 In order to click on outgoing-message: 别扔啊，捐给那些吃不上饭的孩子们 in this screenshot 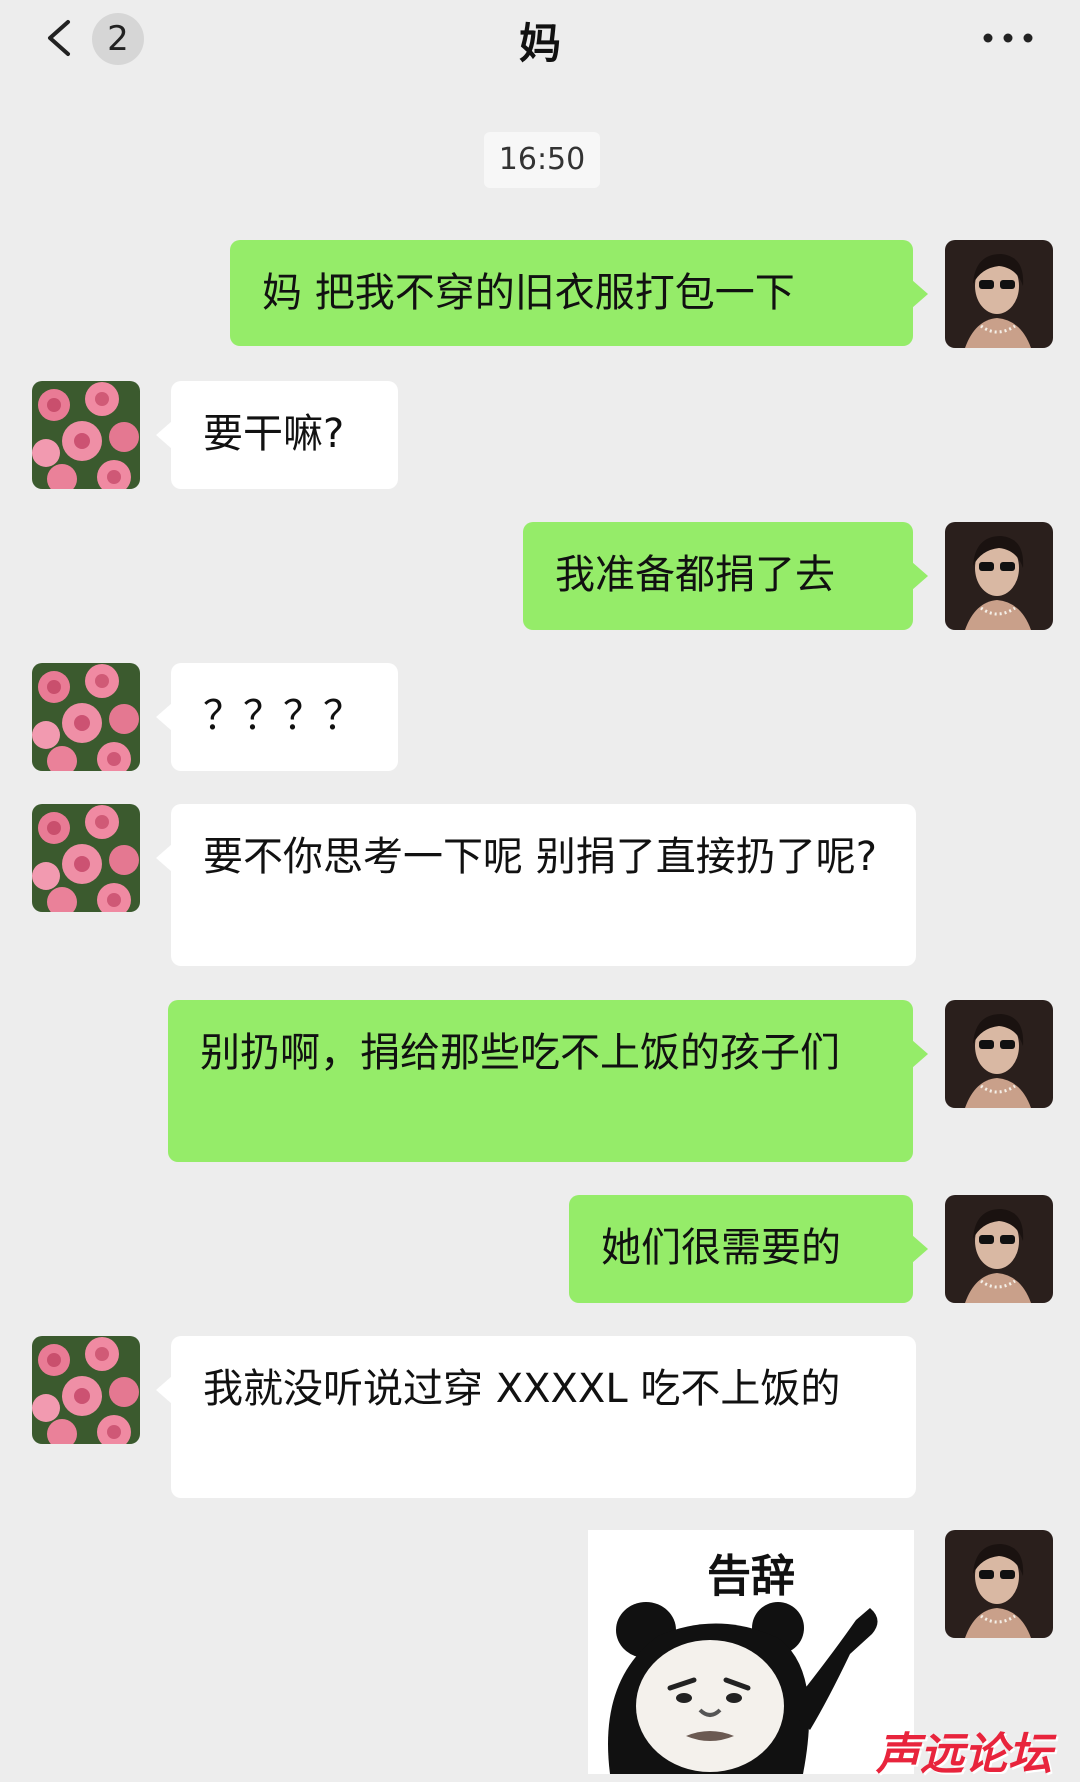, I will do `click(548, 1081)`.